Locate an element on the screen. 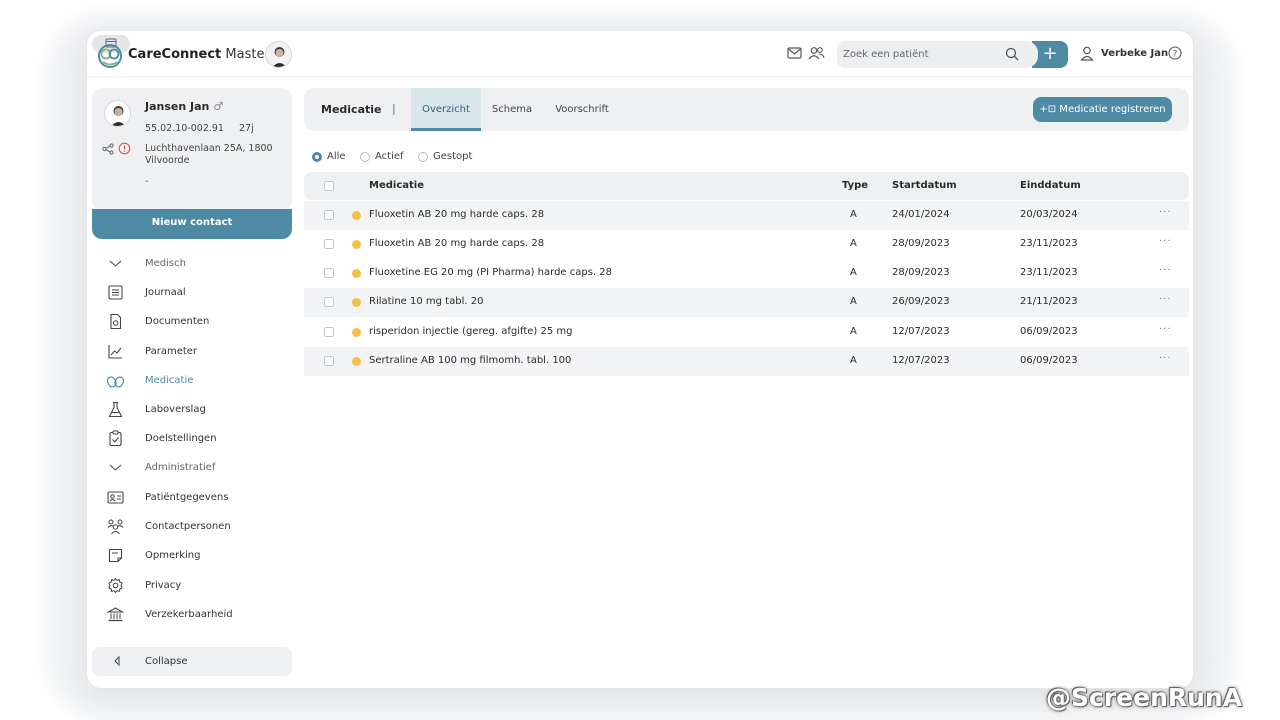 The height and width of the screenshot is (720, 1280). header-avatar is located at coordinates (278, 54).